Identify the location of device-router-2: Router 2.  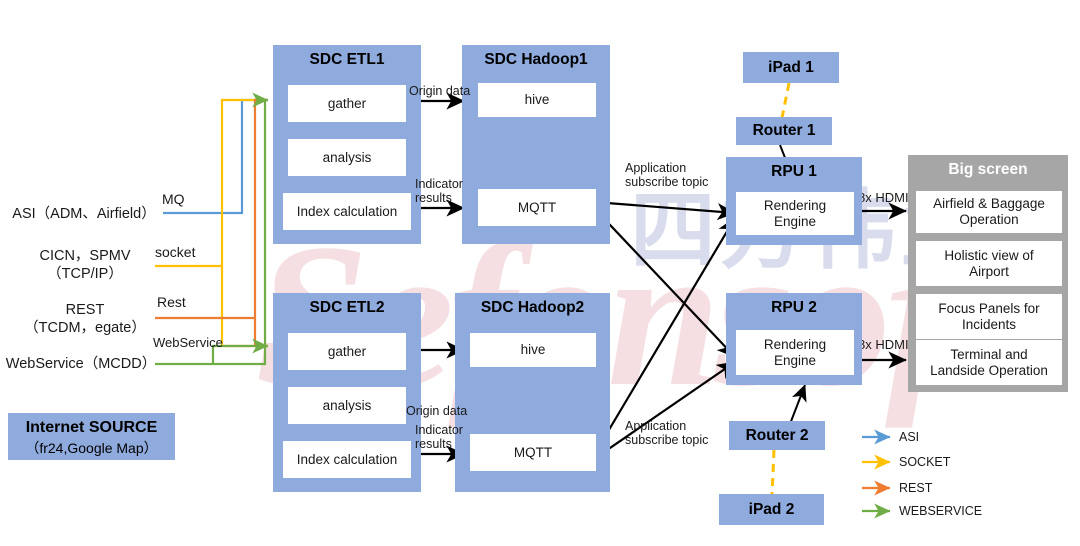
(777, 435).